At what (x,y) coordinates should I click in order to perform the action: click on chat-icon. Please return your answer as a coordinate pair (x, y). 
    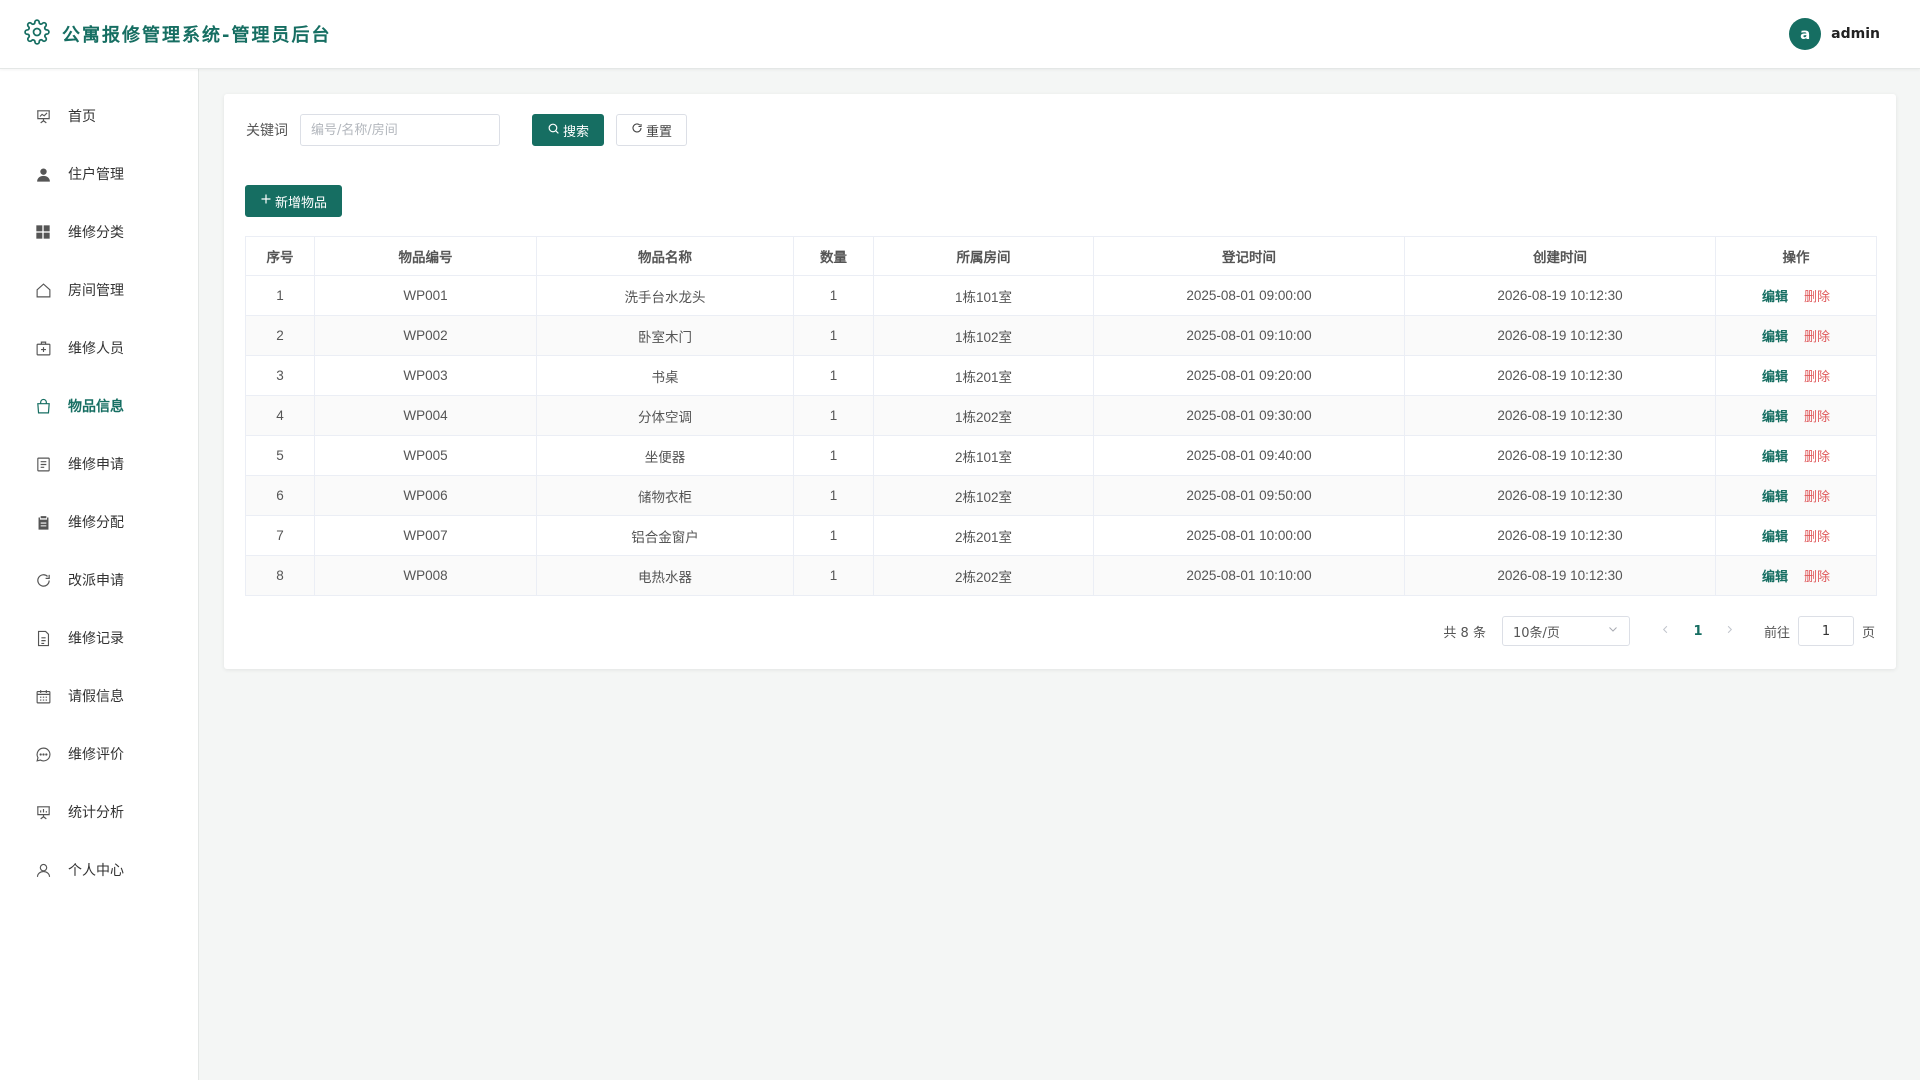
    Looking at the image, I should click on (43, 754).